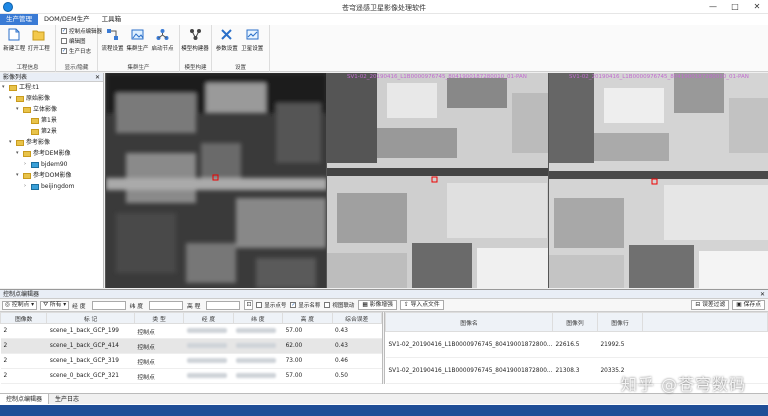 Image resolution: width=768 pixels, height=416 pixels. What do you see at coordinates (67, 399) in the screenshot?
I see `tab-production-log: 生产日志` at bounding box center [67, 399].